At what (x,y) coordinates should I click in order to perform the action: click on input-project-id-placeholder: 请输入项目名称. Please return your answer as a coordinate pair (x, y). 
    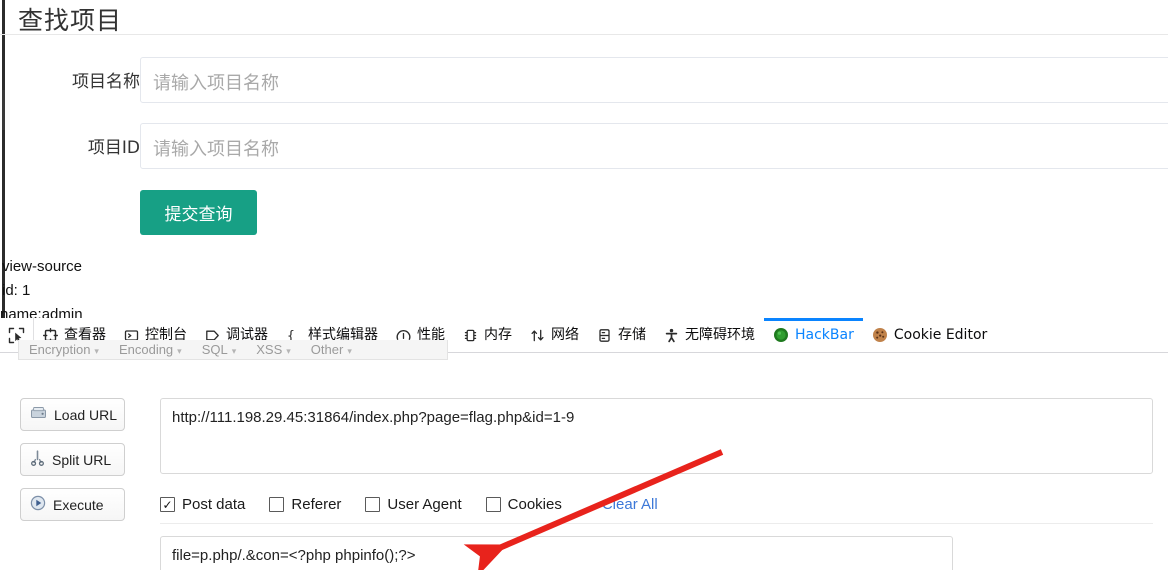
    Looking at the image, I should click on (216, 149).